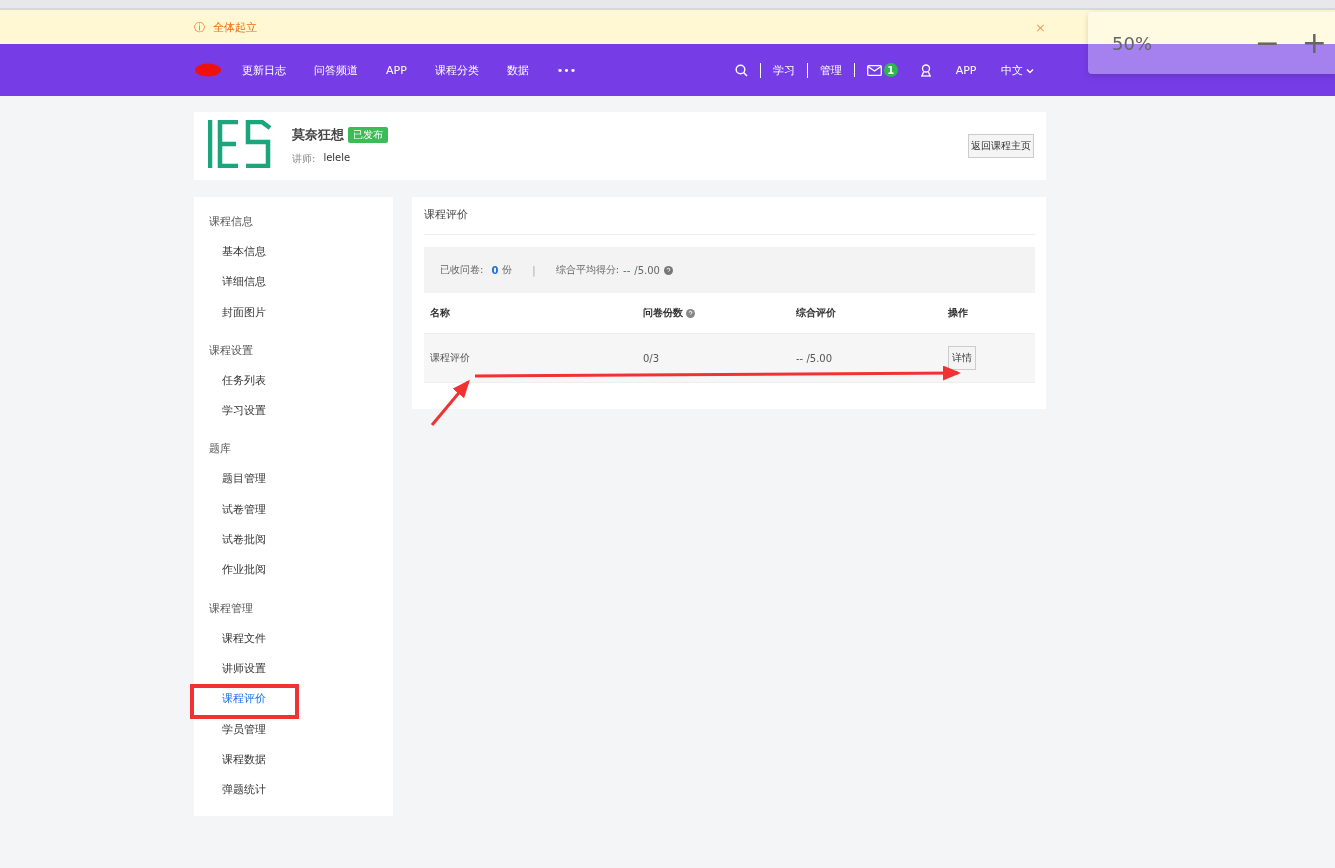 This screenshot has width=1335, height=868. What do you see at coordinates (337, 158) in the screenshot?
I see `teacher-name: lelele` at bounding box center [337, 158].